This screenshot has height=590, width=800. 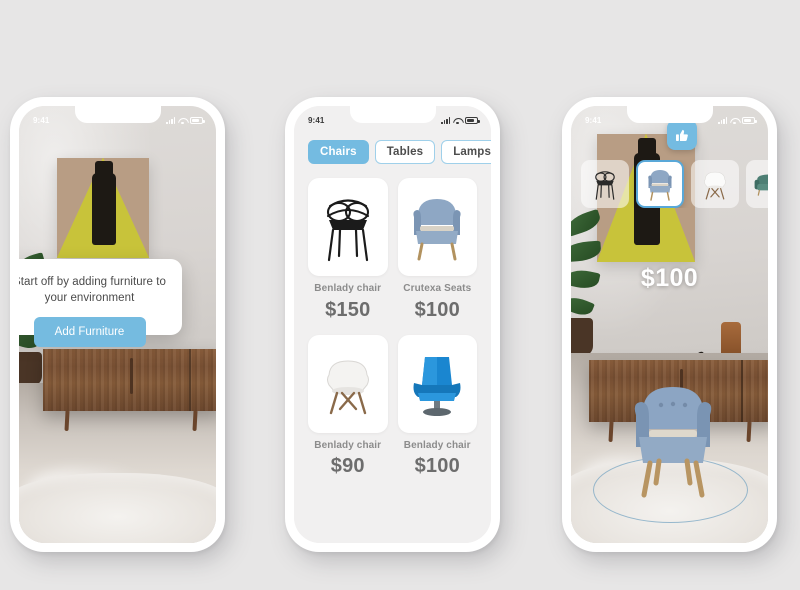 I want to click on sideboard-handle, so click(x=132, y=375).